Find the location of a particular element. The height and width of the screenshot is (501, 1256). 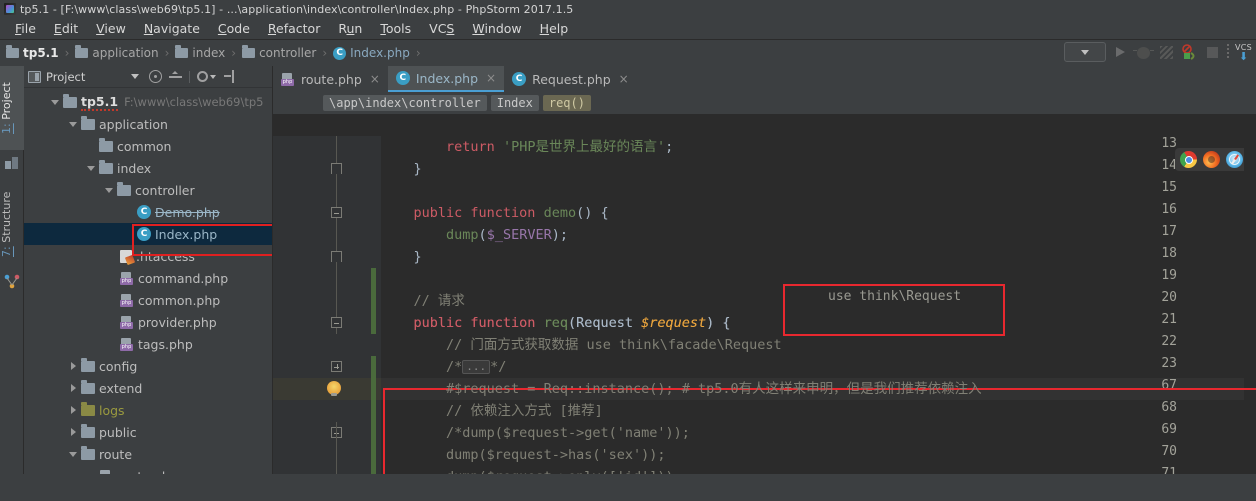

menu-edit: Edit is located at coordinates (66, 29).